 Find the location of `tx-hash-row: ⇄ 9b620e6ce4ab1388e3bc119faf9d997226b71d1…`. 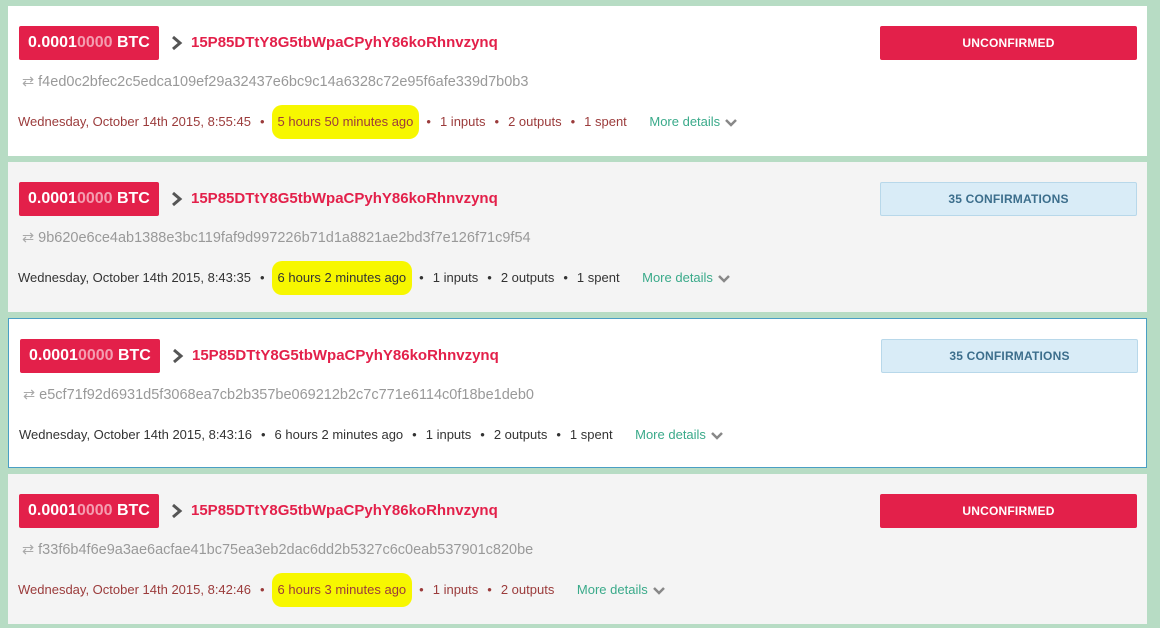

tx-hash-row: ⇄ 9b620e6ce4ab1388e3bc119faf9d997226b71d1… is located at coordinates (276, 238).